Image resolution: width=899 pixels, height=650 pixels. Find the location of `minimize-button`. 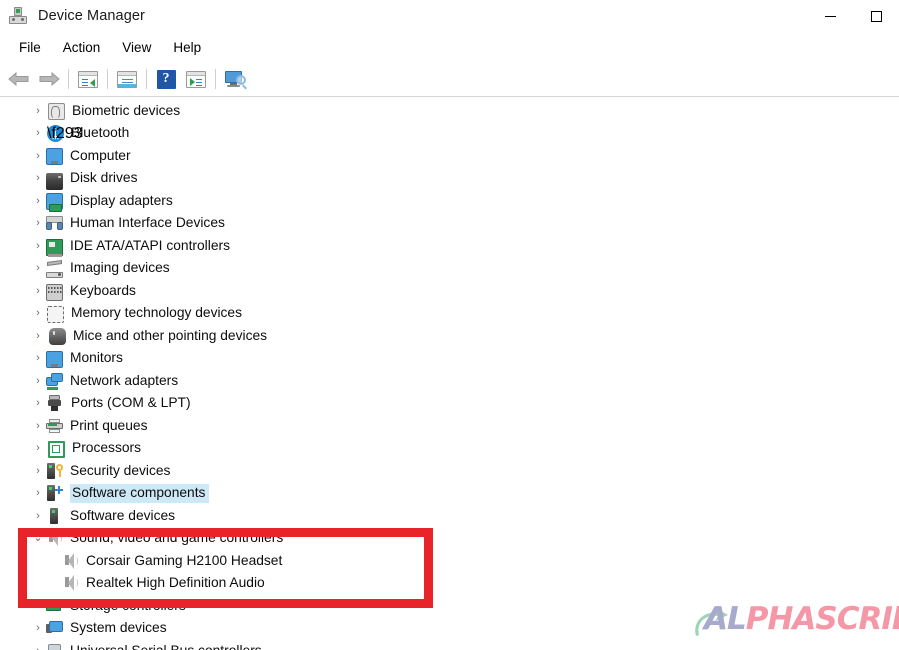

minimize-button is located at coordinates (830, 16).